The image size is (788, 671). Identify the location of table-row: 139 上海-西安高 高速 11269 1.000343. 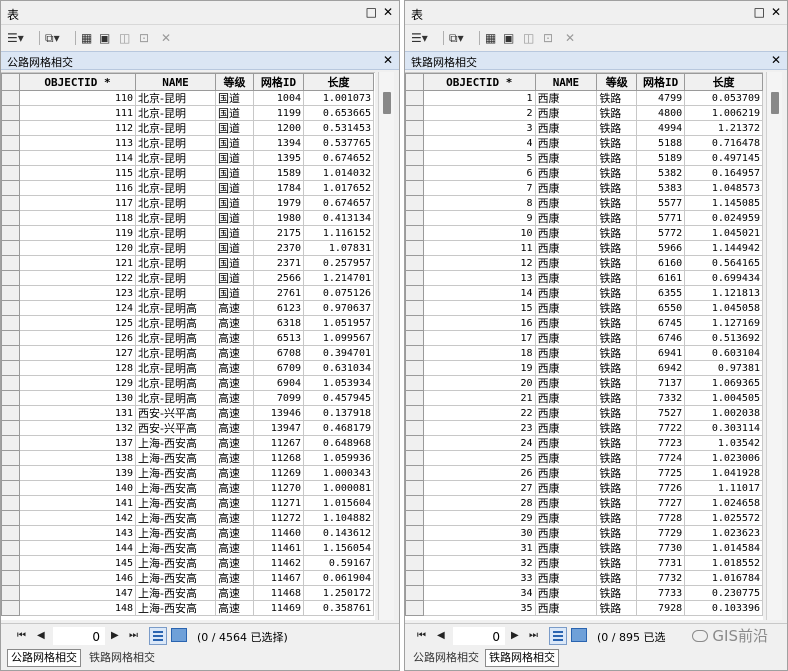
(187, 473).